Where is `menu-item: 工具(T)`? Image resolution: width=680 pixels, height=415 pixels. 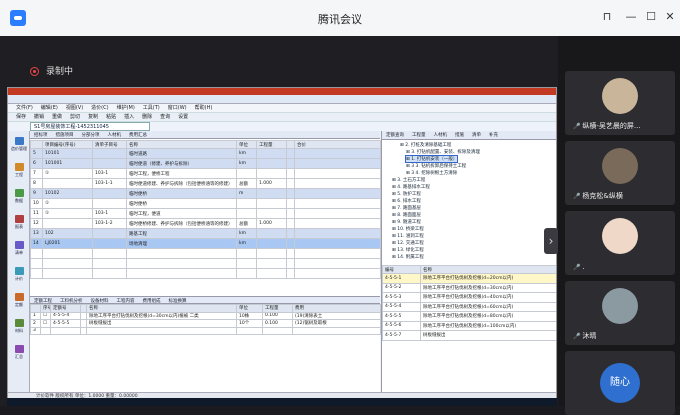 menu-item: 工具(T) is located at coordinates (151, 108).